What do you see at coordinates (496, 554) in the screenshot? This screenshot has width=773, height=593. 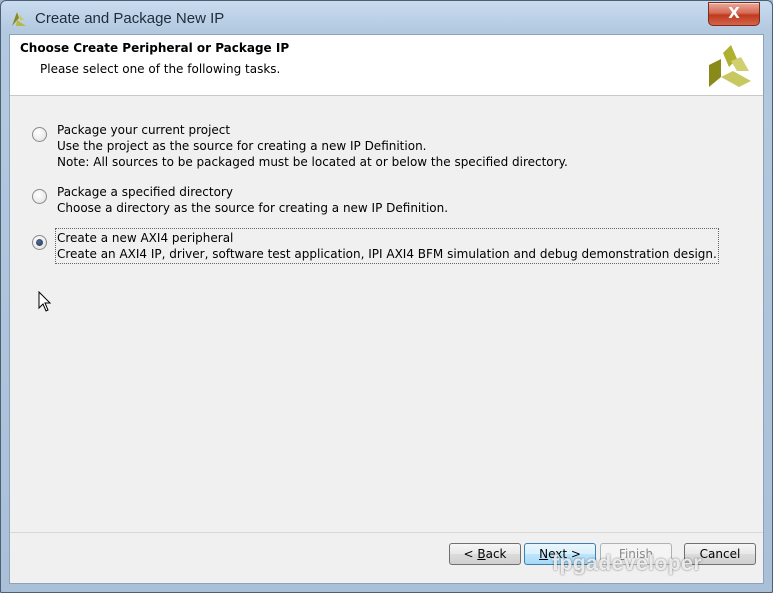 I see `back-label-rest: ack` at bounding box center [496, 554].